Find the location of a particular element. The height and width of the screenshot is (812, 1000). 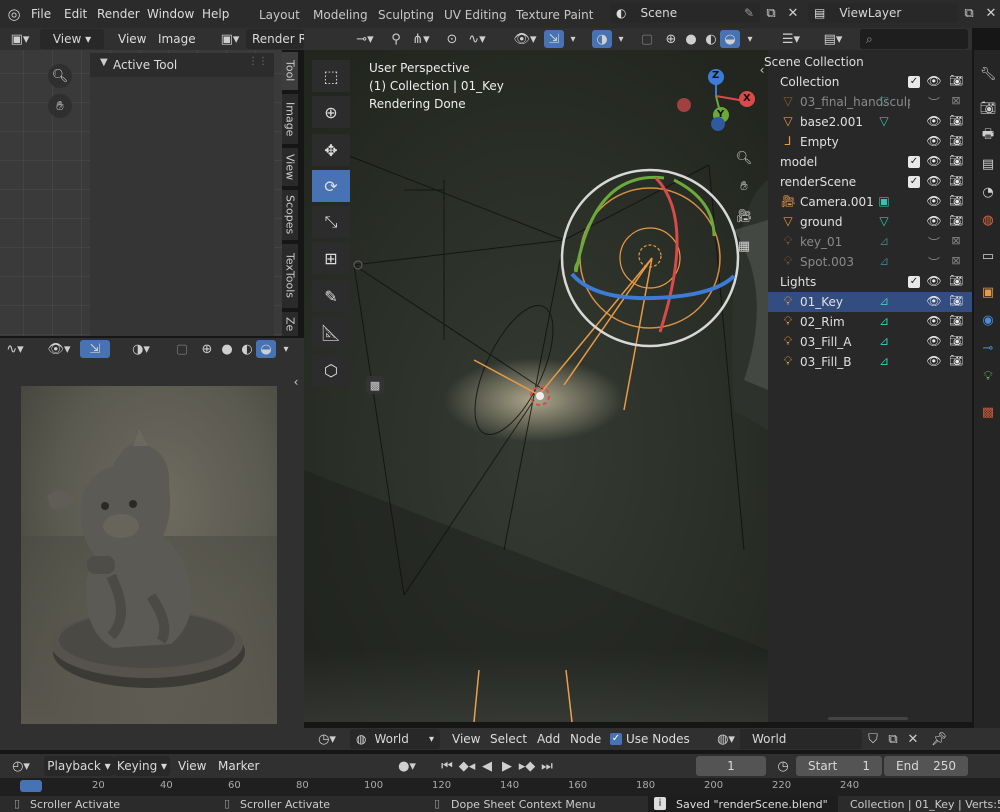

jump-end-icon: ⏭ is located at coordinates (547, 766).